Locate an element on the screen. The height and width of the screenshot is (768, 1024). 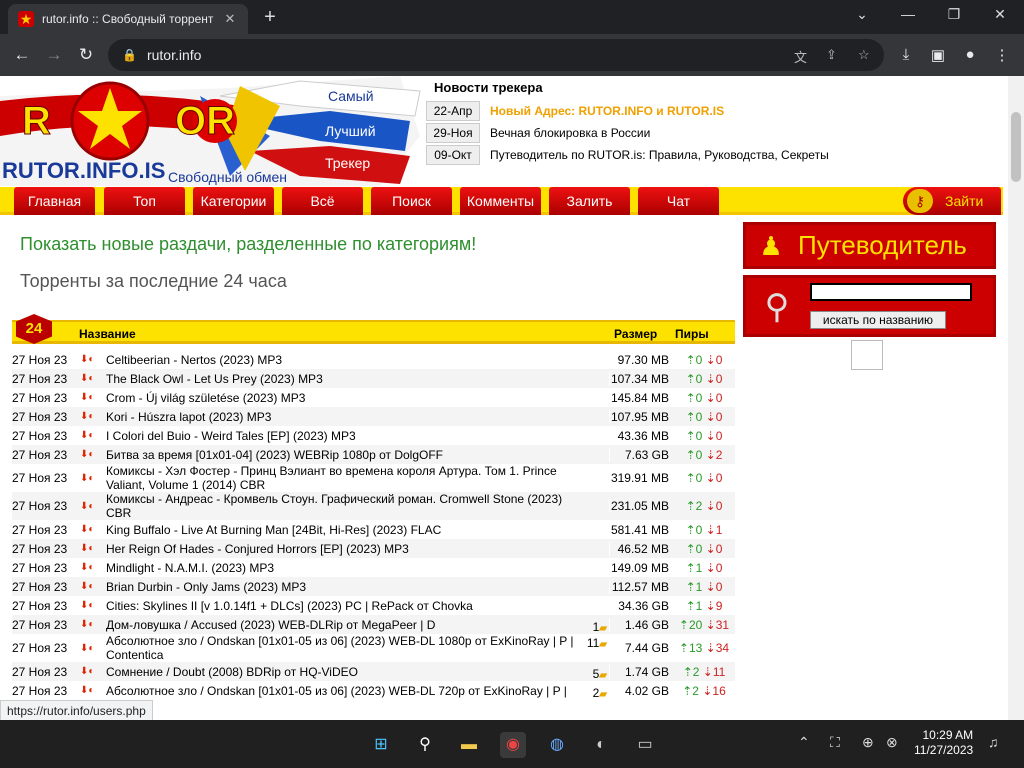
row-size: 319.91 MB is located at coordinates (641, 478).